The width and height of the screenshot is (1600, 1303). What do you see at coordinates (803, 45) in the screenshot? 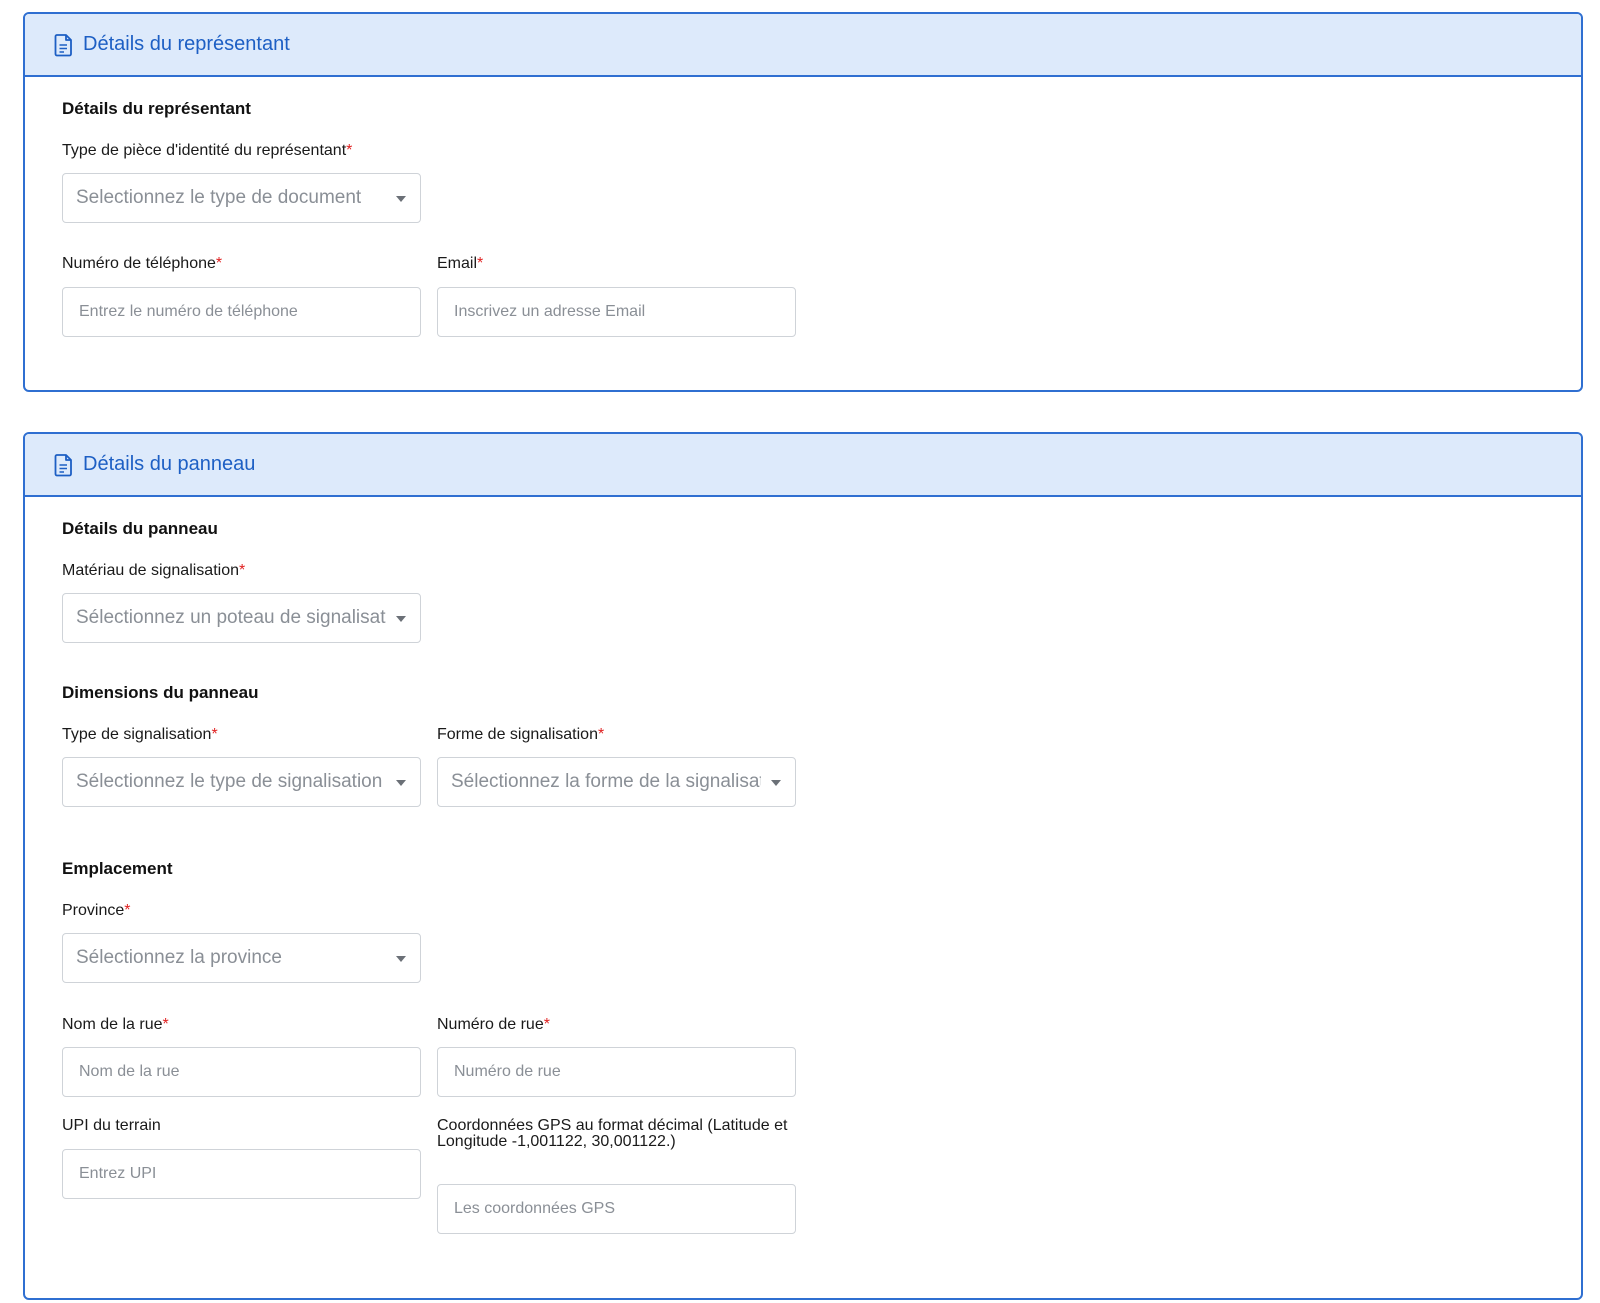
I see `card-header: Détails du représentant` at bounding box center [803, 45].